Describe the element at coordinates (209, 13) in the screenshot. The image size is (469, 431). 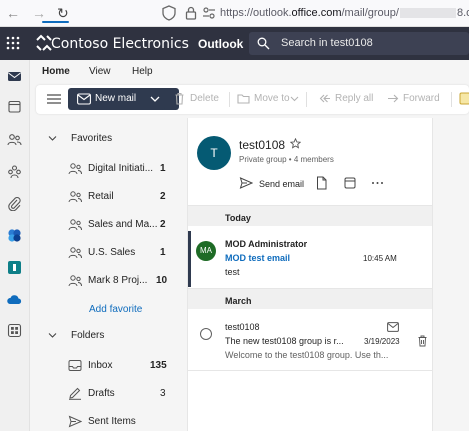
I see `permissions-icon` at that location.